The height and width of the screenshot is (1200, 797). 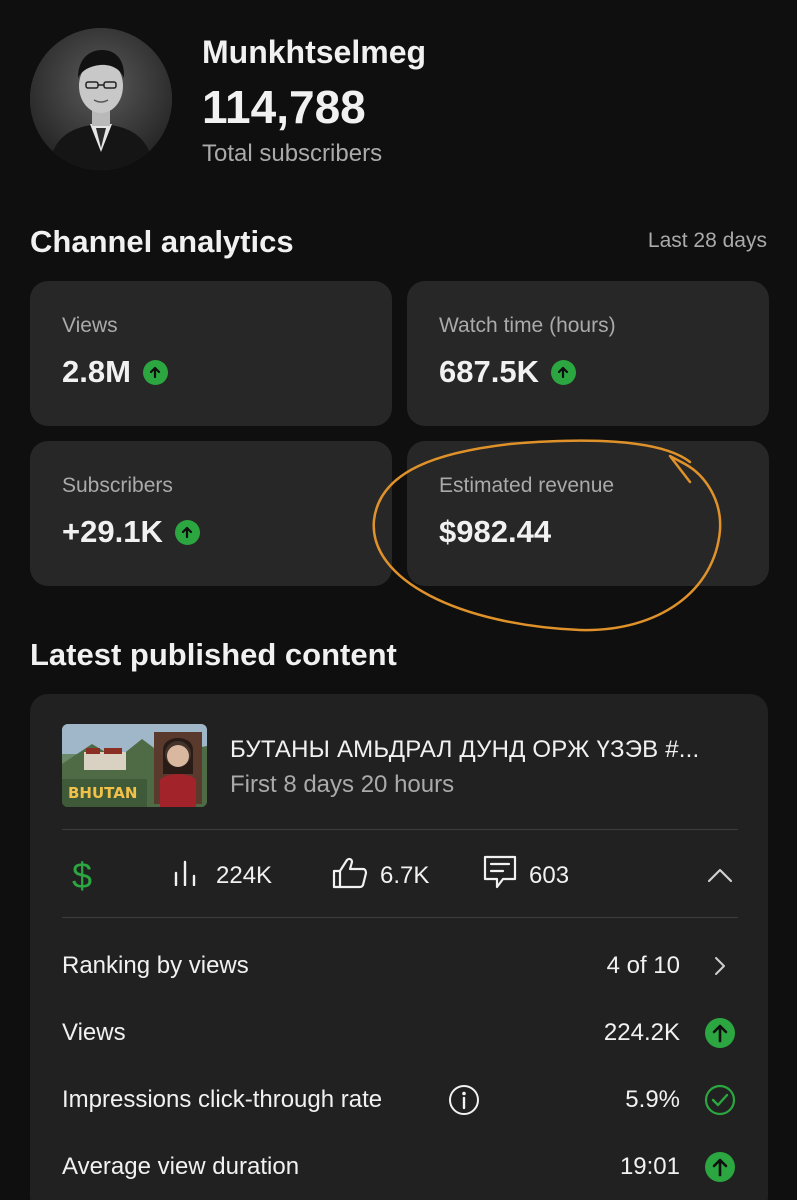 I want to click on channel-analytics-title: Channel analytics, so click(x=162, y=241).